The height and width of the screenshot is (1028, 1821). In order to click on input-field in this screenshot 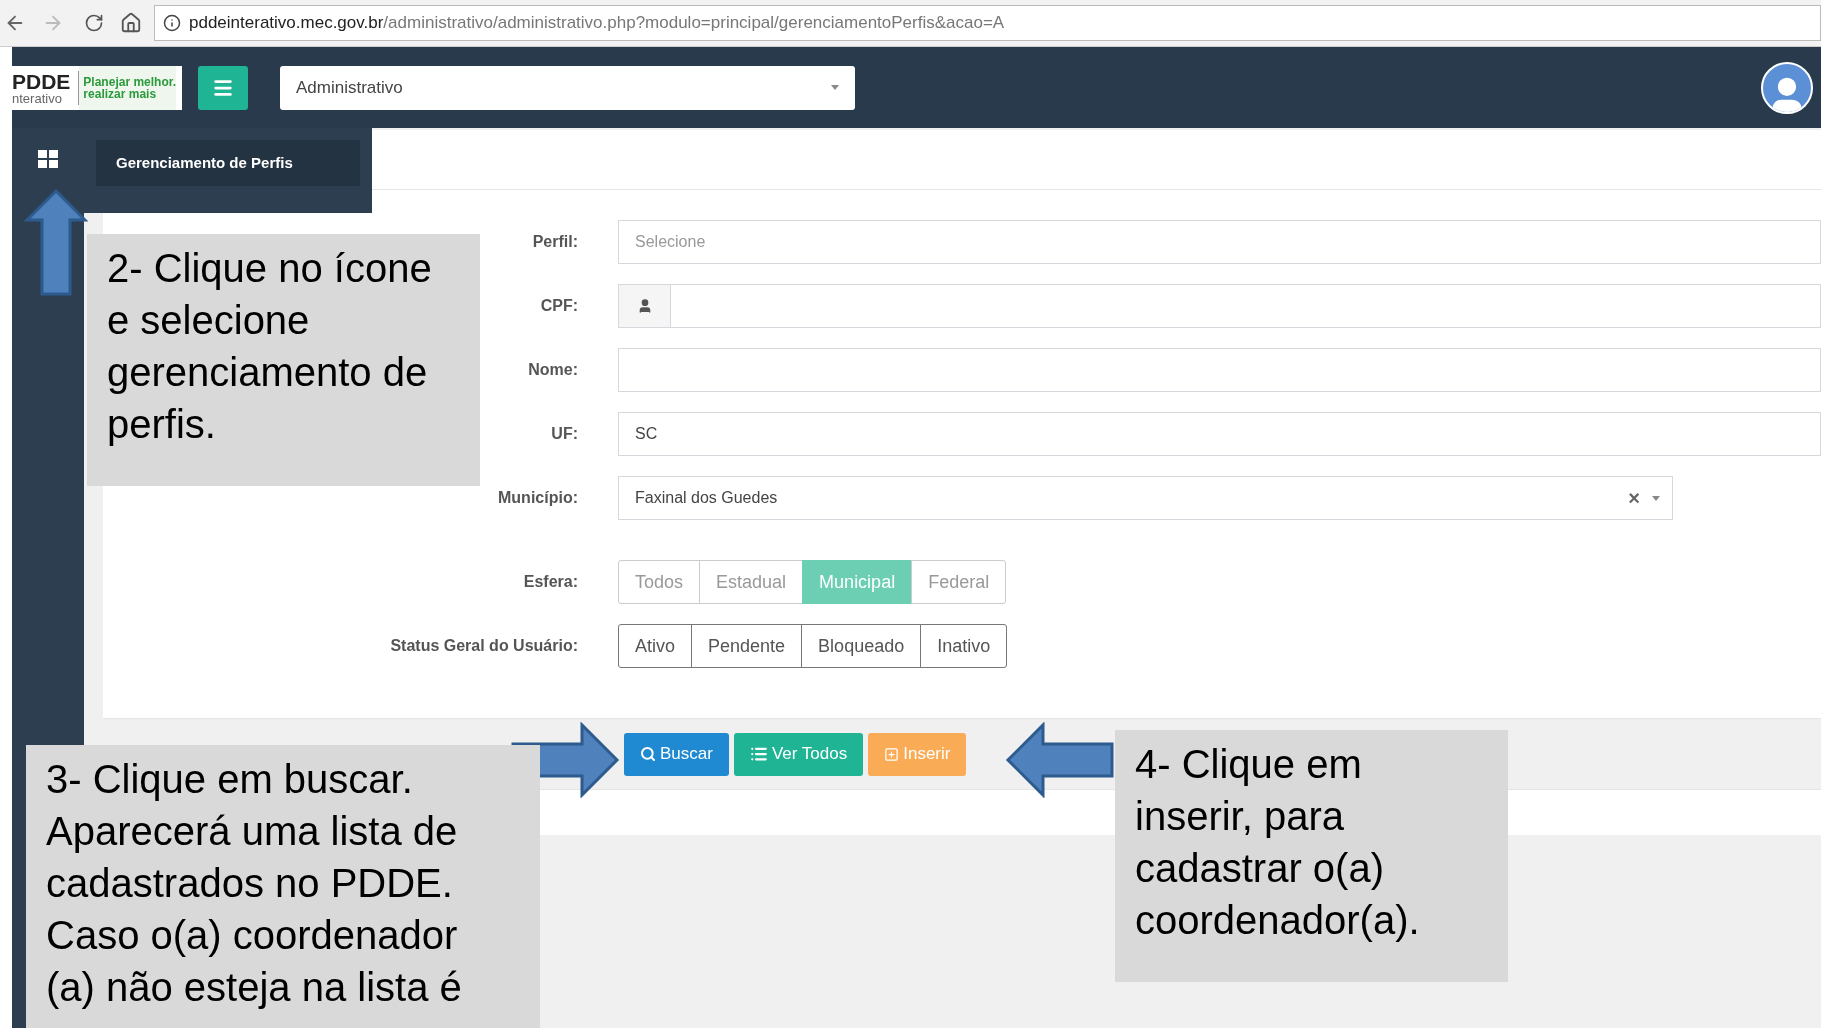, I will do `click(1219, 370)`.